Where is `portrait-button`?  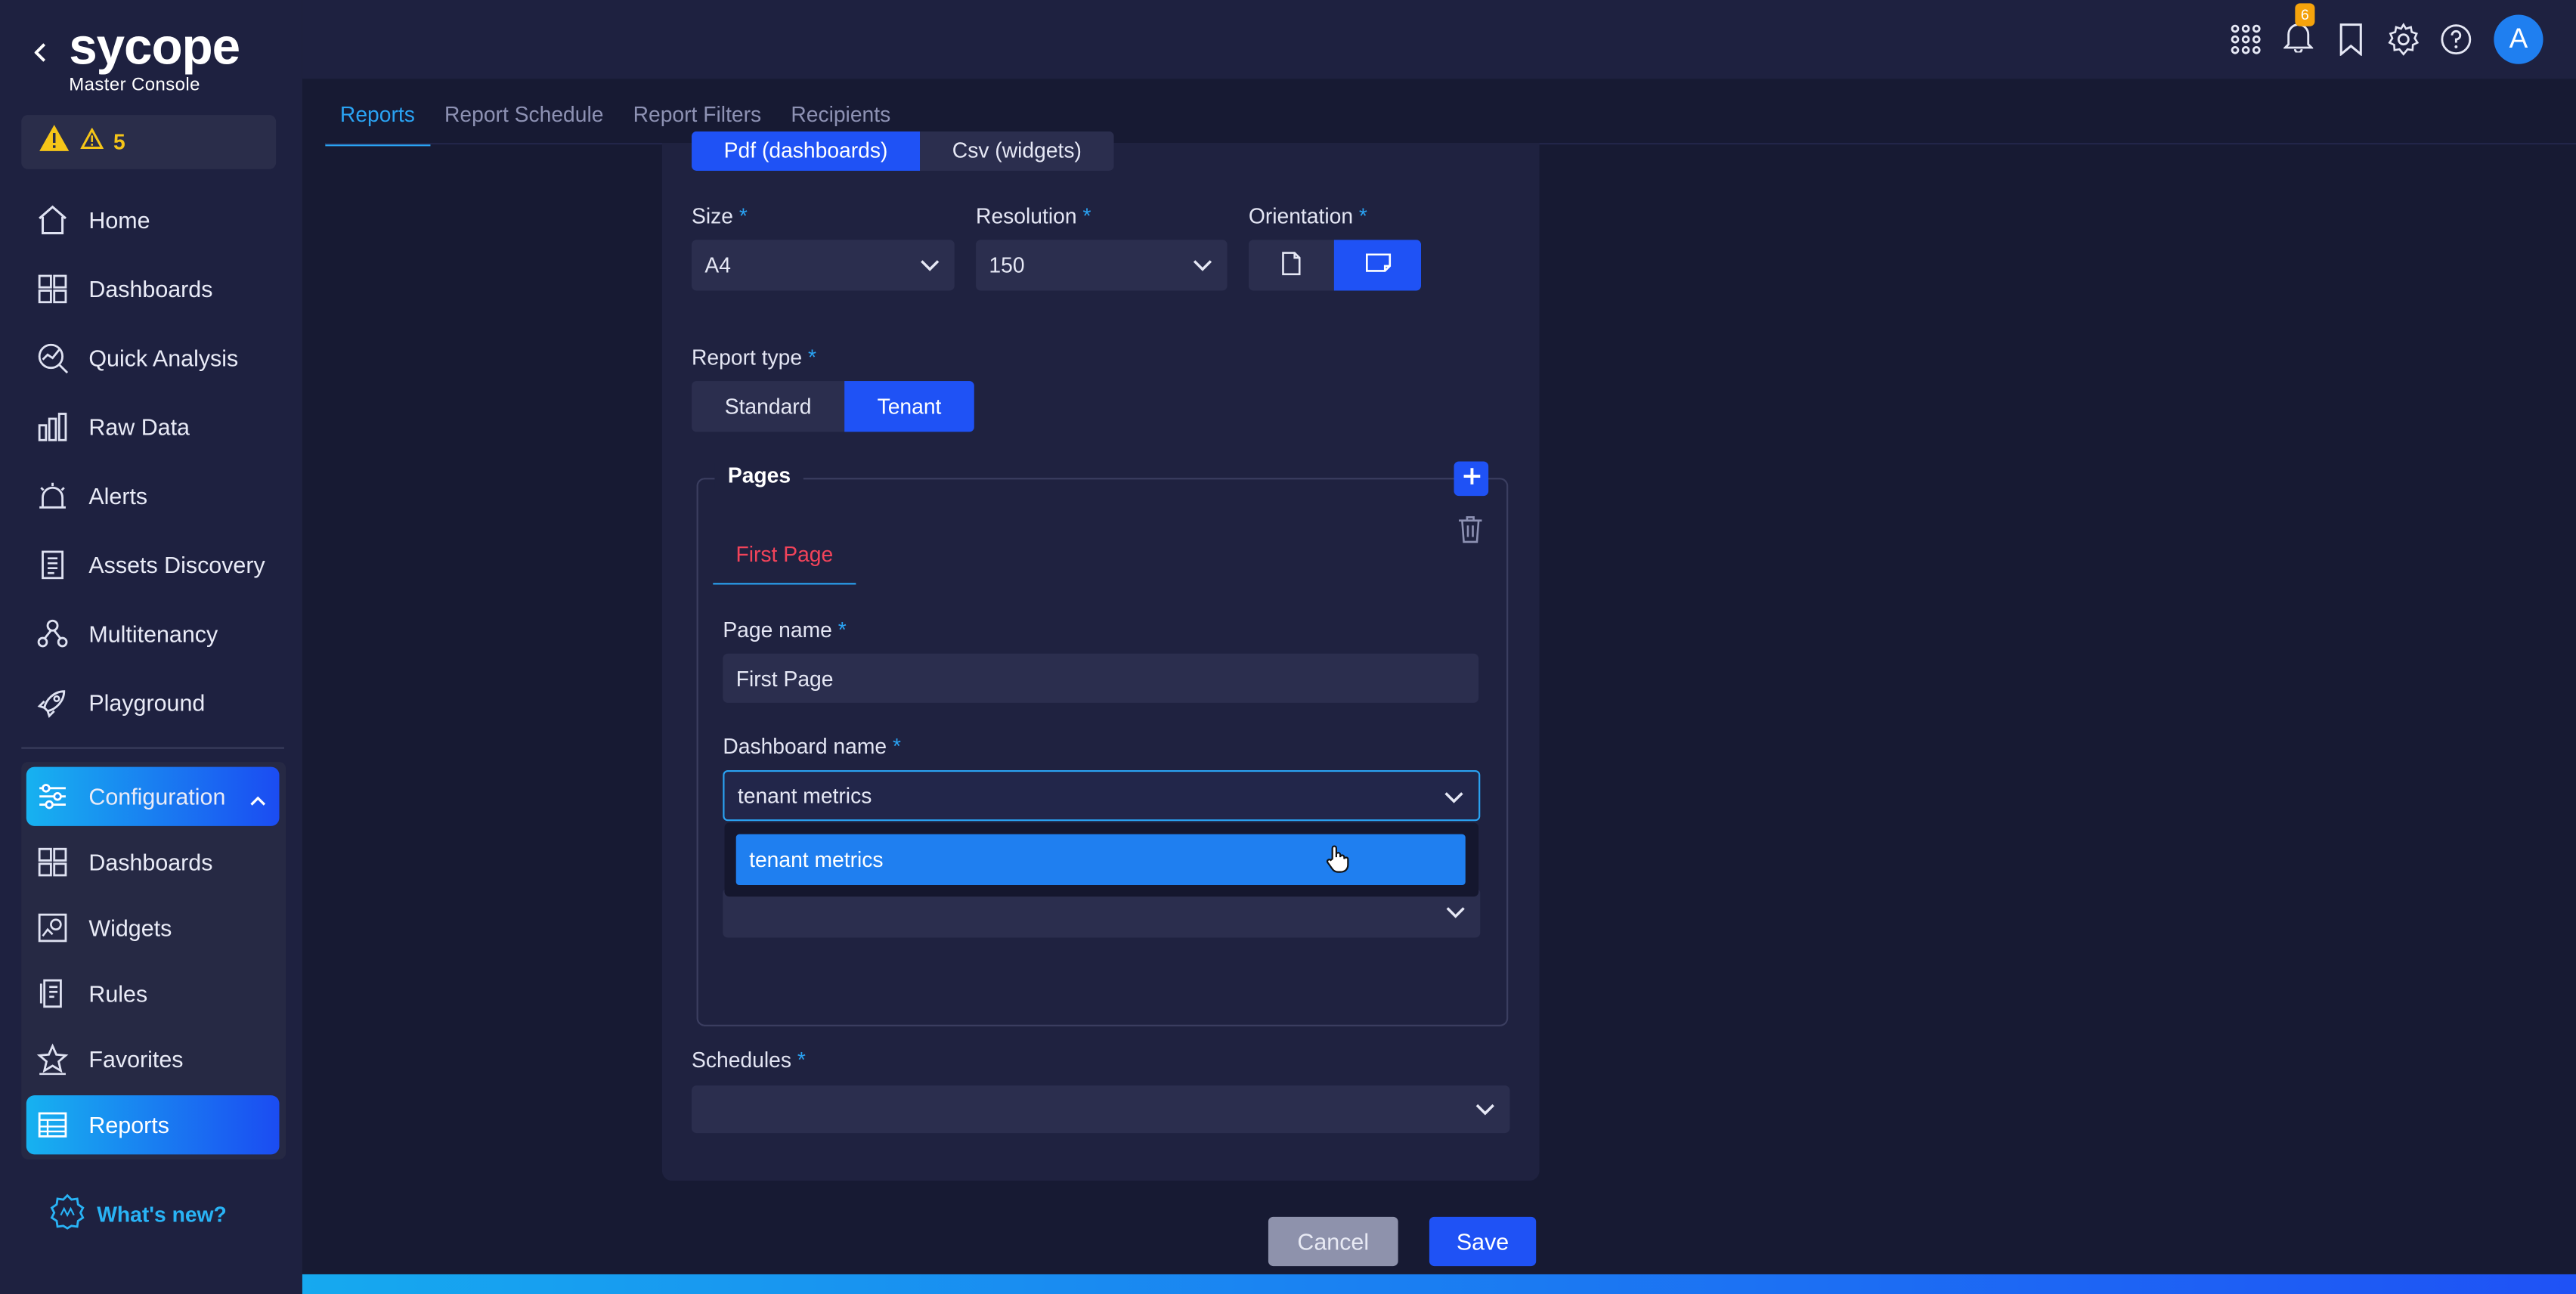
portrait-button is located at coordinates (1291, 265).